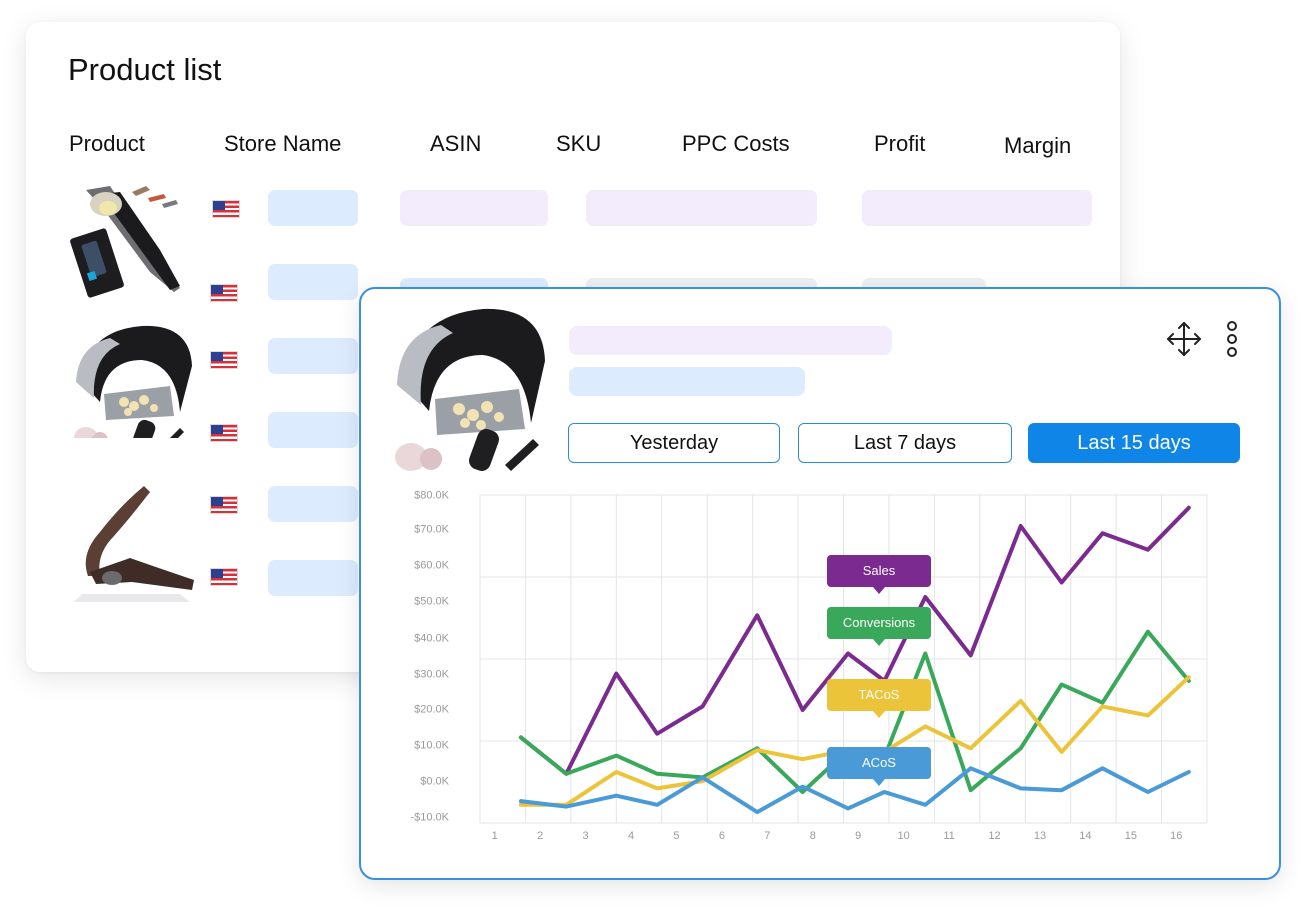 The width and height of the screenshot is (1311, 913). What do you see at coordinates (879, 694) in the screenshot?
I see `legend-label-tacos: TACoS` at bounding box center [879, 694].